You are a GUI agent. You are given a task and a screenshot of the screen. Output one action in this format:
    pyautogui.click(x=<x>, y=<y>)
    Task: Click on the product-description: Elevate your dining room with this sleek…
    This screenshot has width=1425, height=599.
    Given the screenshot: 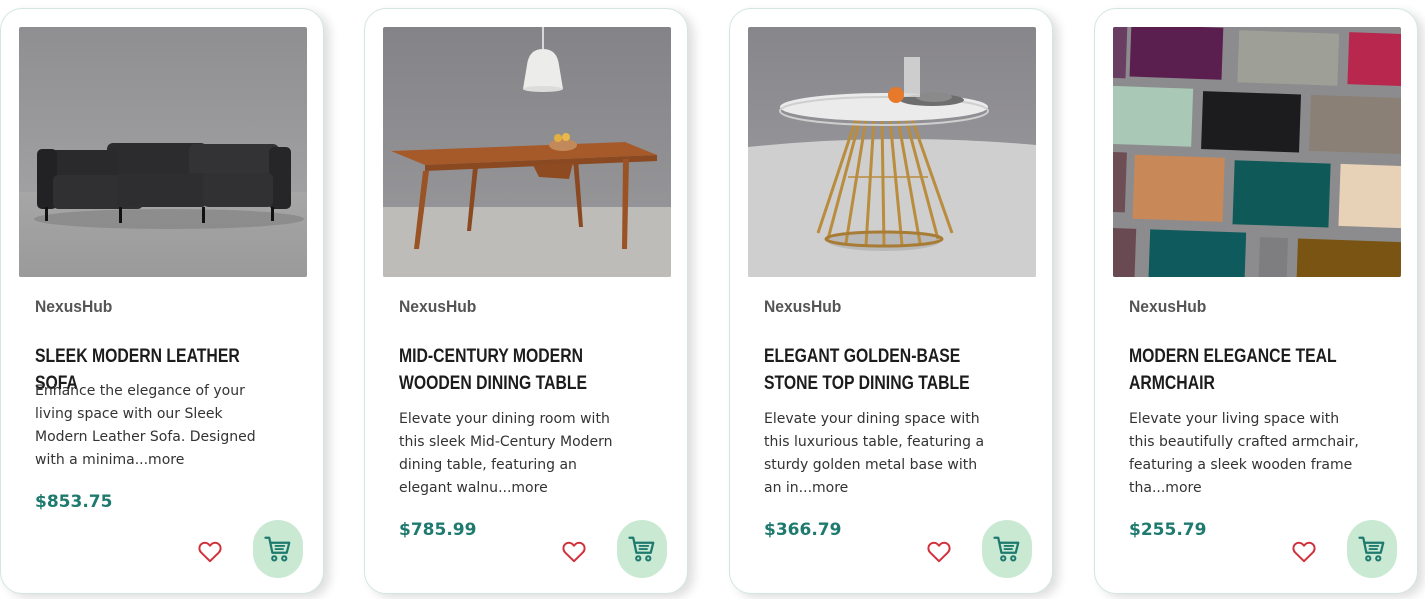 What is the action you would take?
    pyautogui.click(x=515, y=454)
    